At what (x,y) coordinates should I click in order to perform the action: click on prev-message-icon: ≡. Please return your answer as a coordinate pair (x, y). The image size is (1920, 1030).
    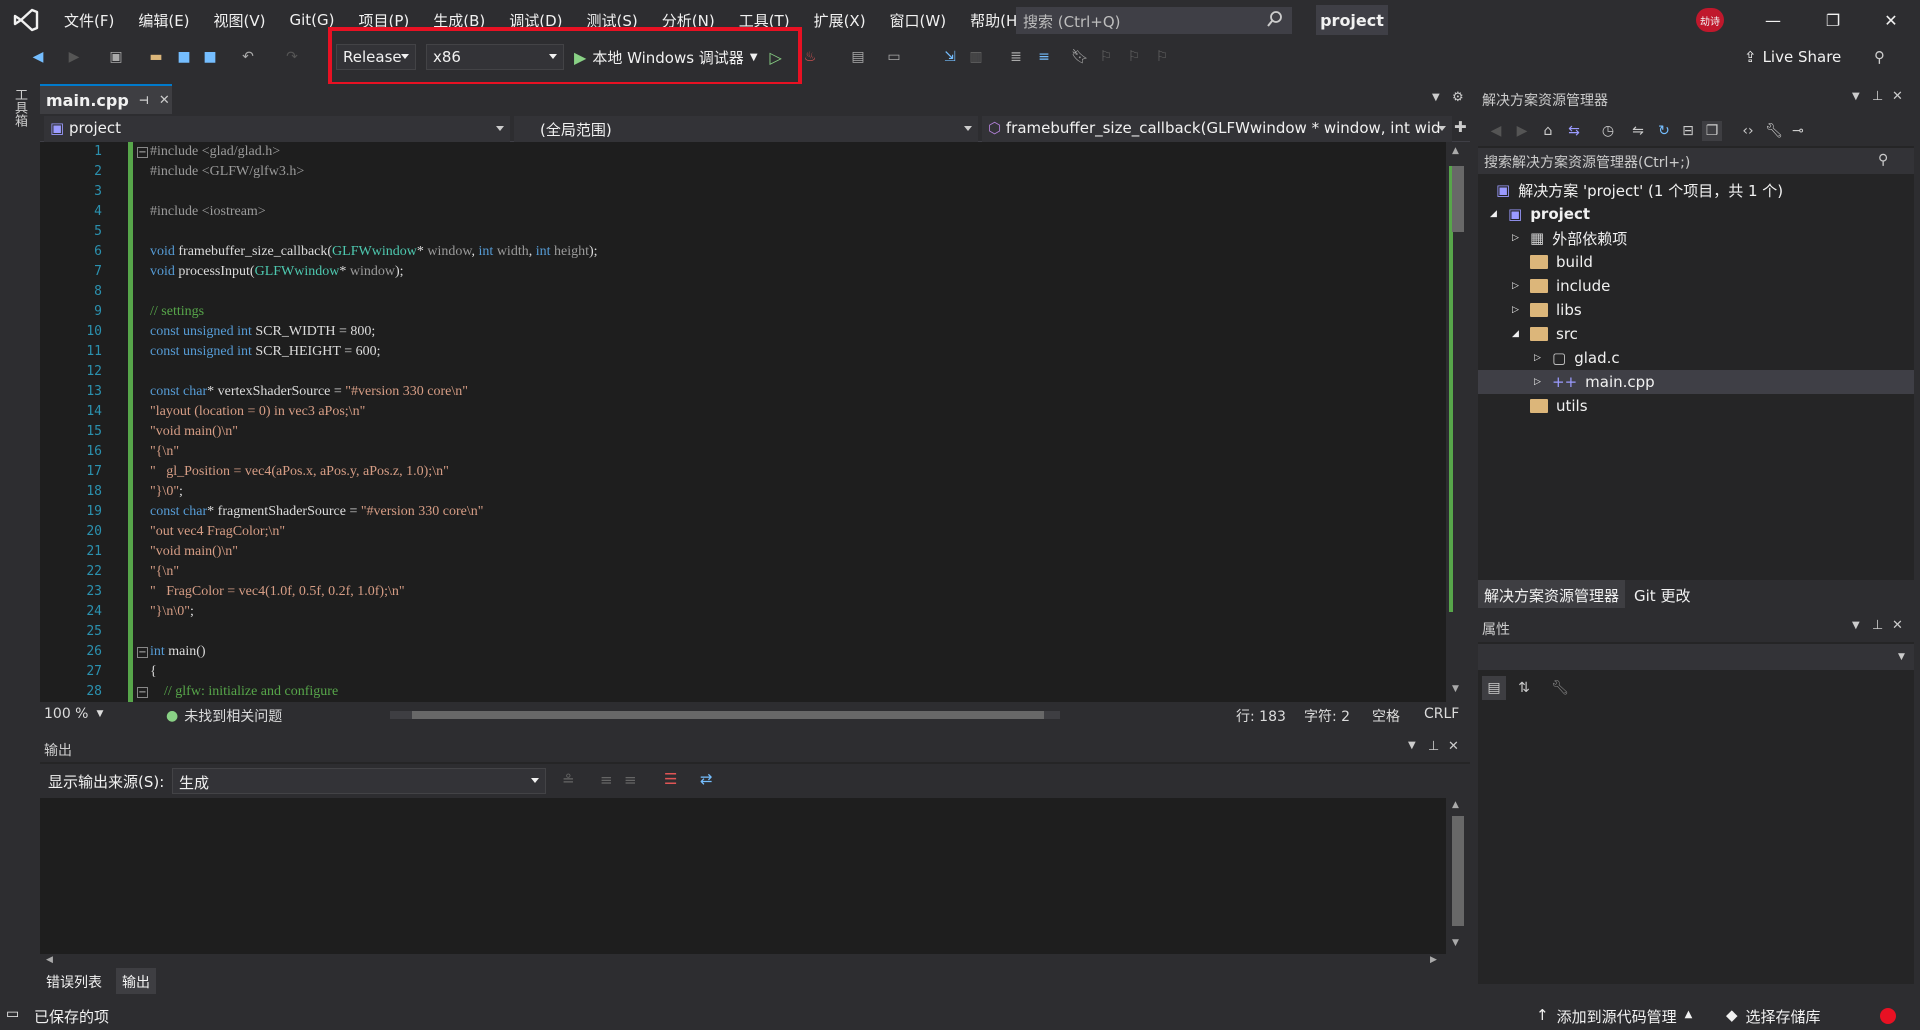
    Looking at the image, I should click on (606, 780).